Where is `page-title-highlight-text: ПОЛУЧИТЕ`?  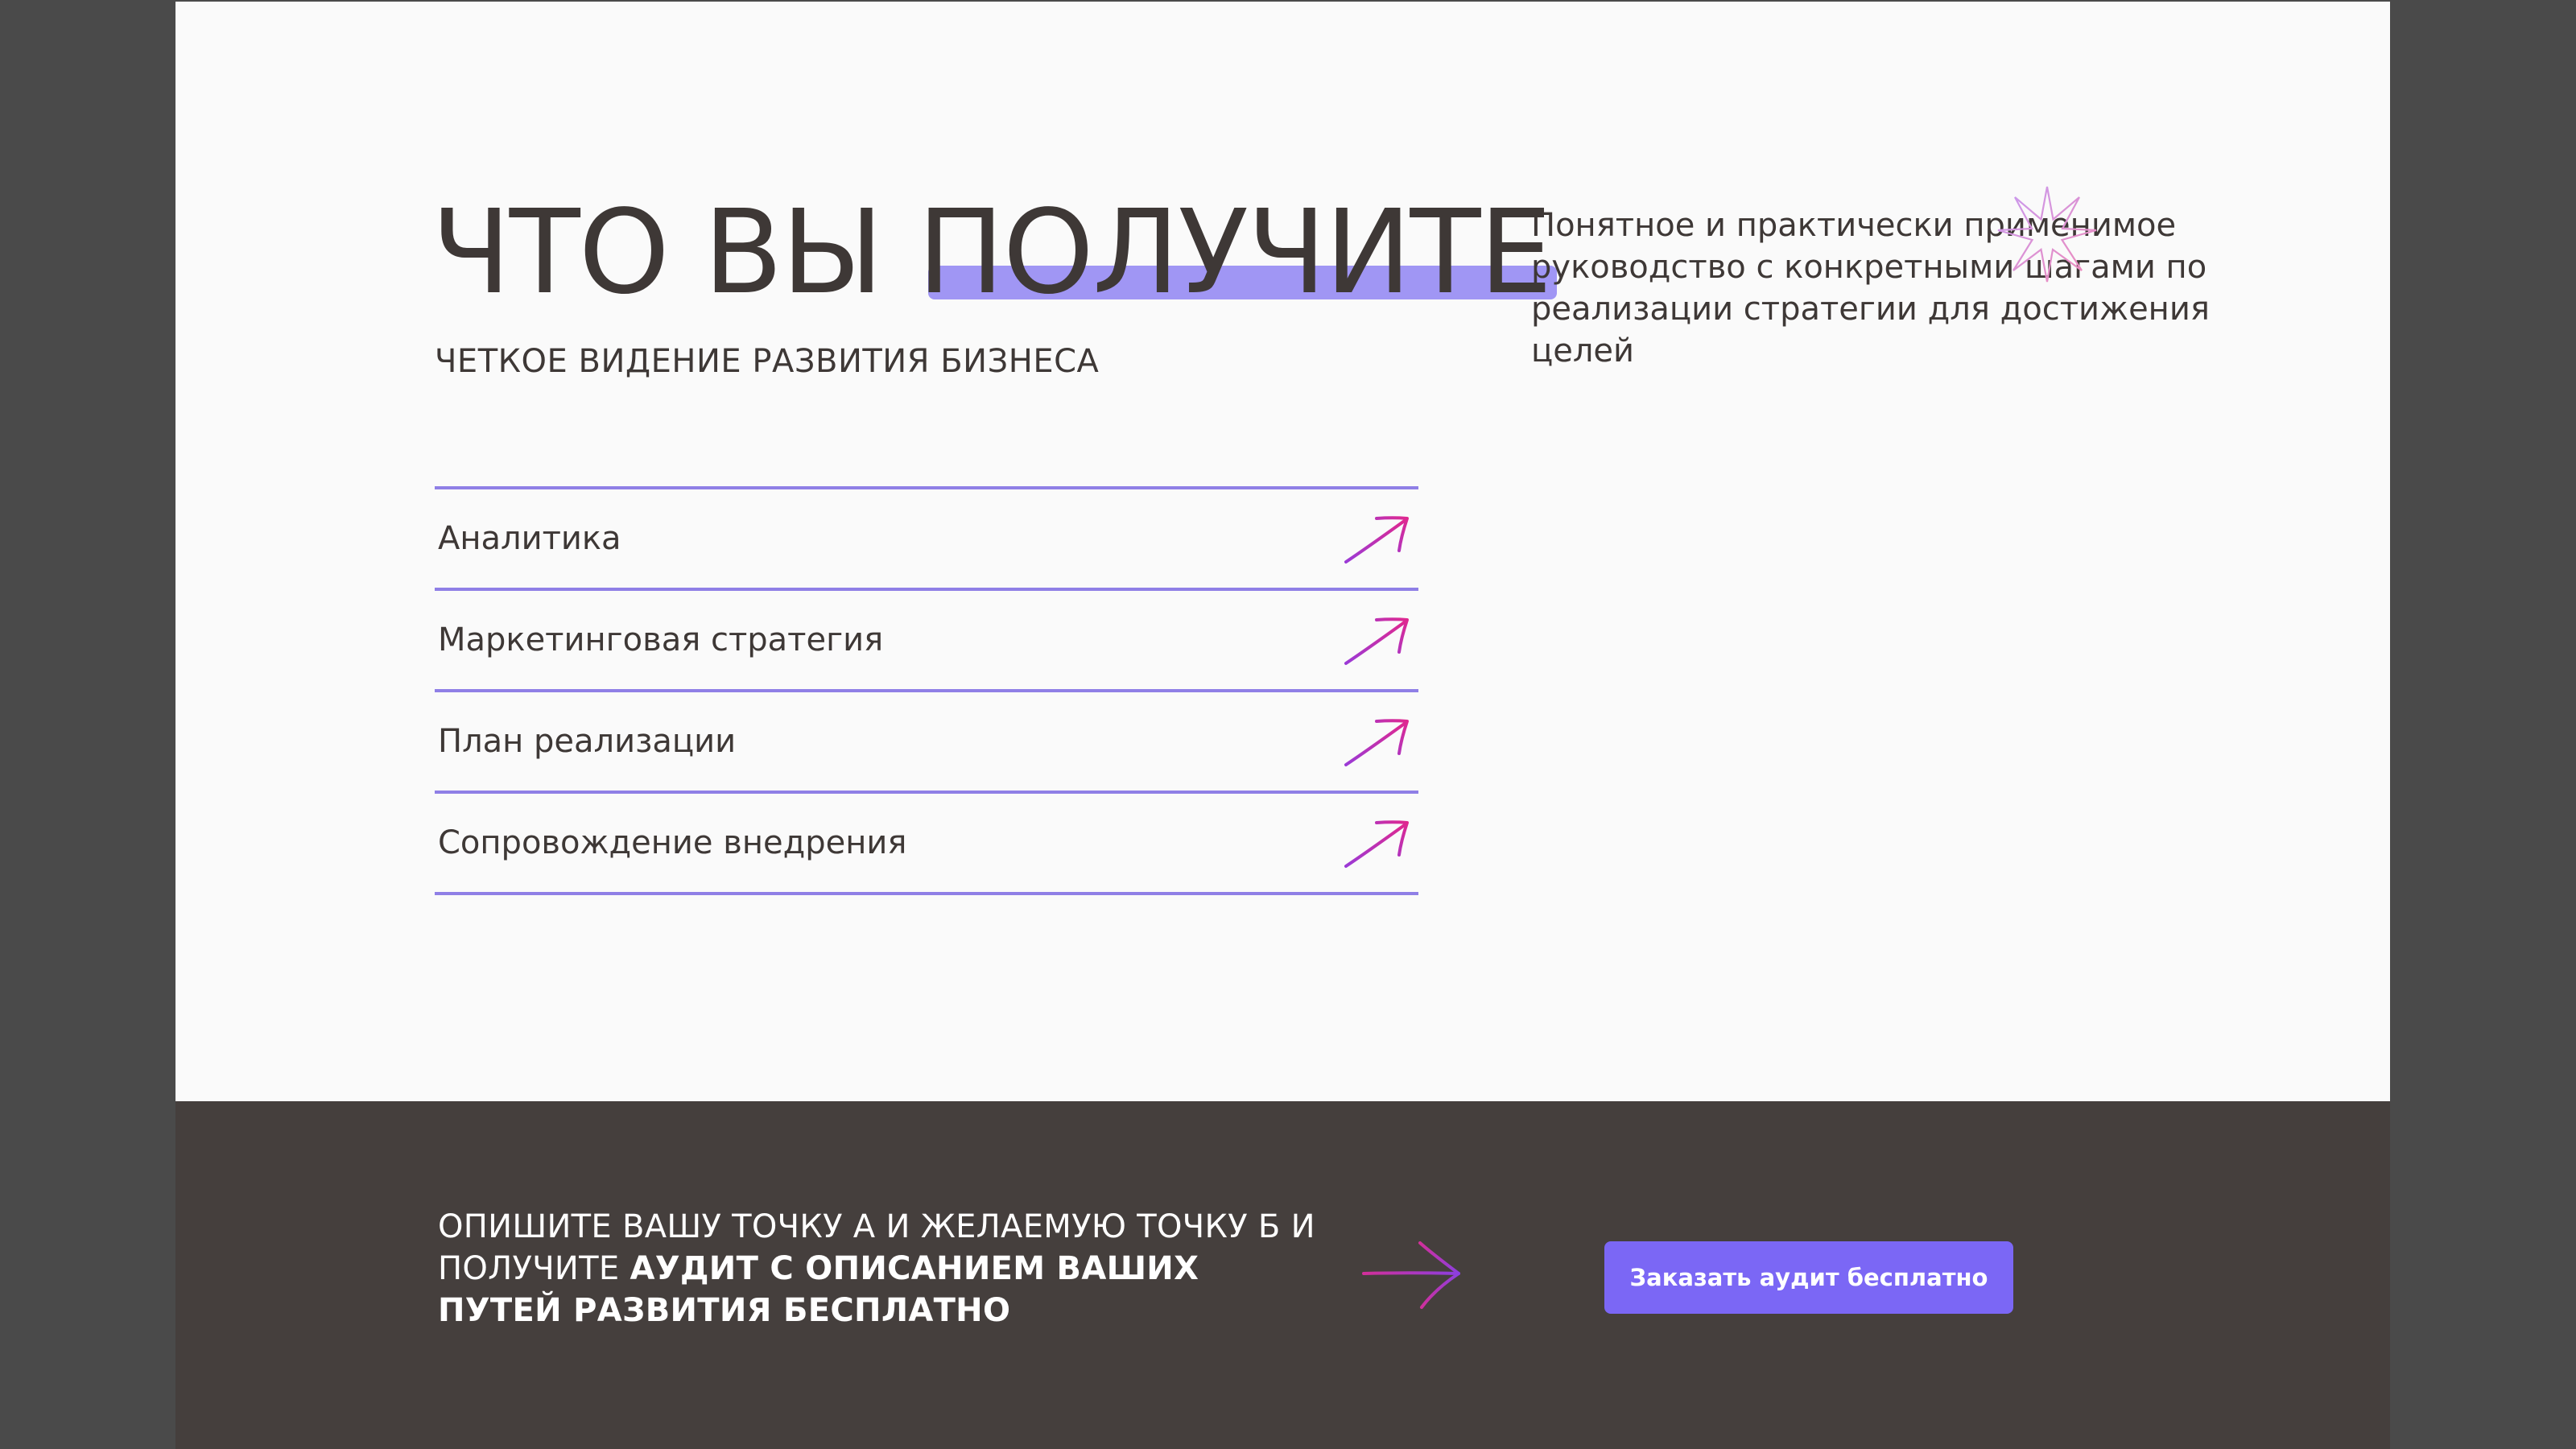 page-title-highlight-text: ПОЛУЧИТЕ is located at coordinates (1234, 252).